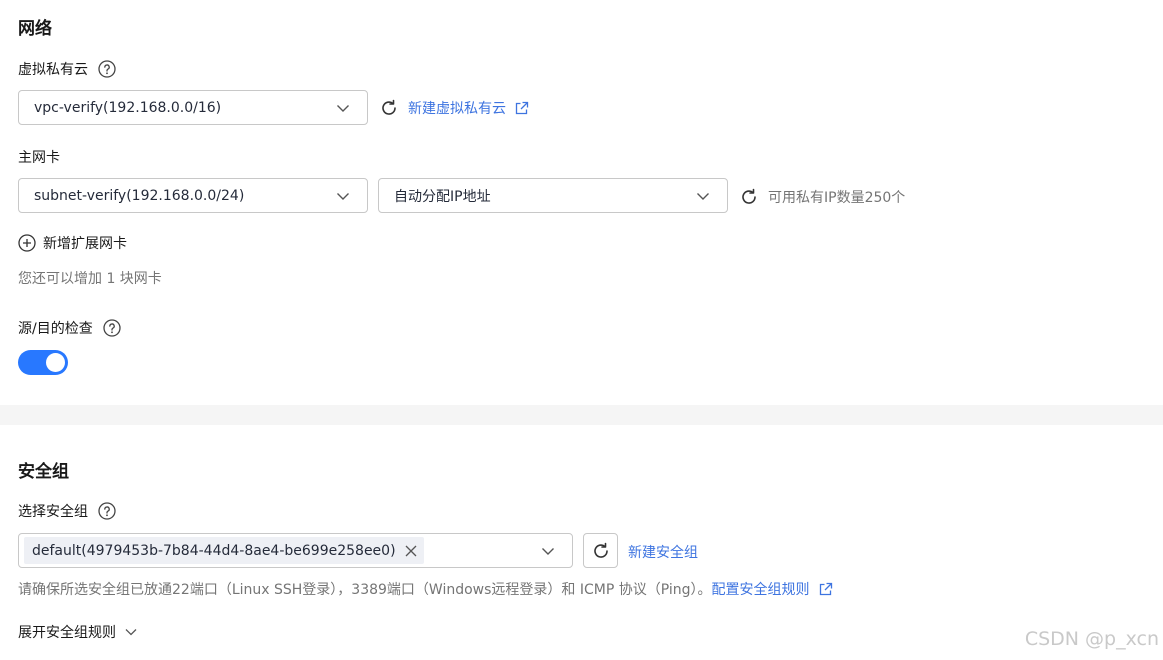 The height and width of the screenshot is (660, 1163). What do you see at coordinates (43, 472) in the screenshot?
I see `security-group-section-title: 安全组` at bounding box center [43, 472].